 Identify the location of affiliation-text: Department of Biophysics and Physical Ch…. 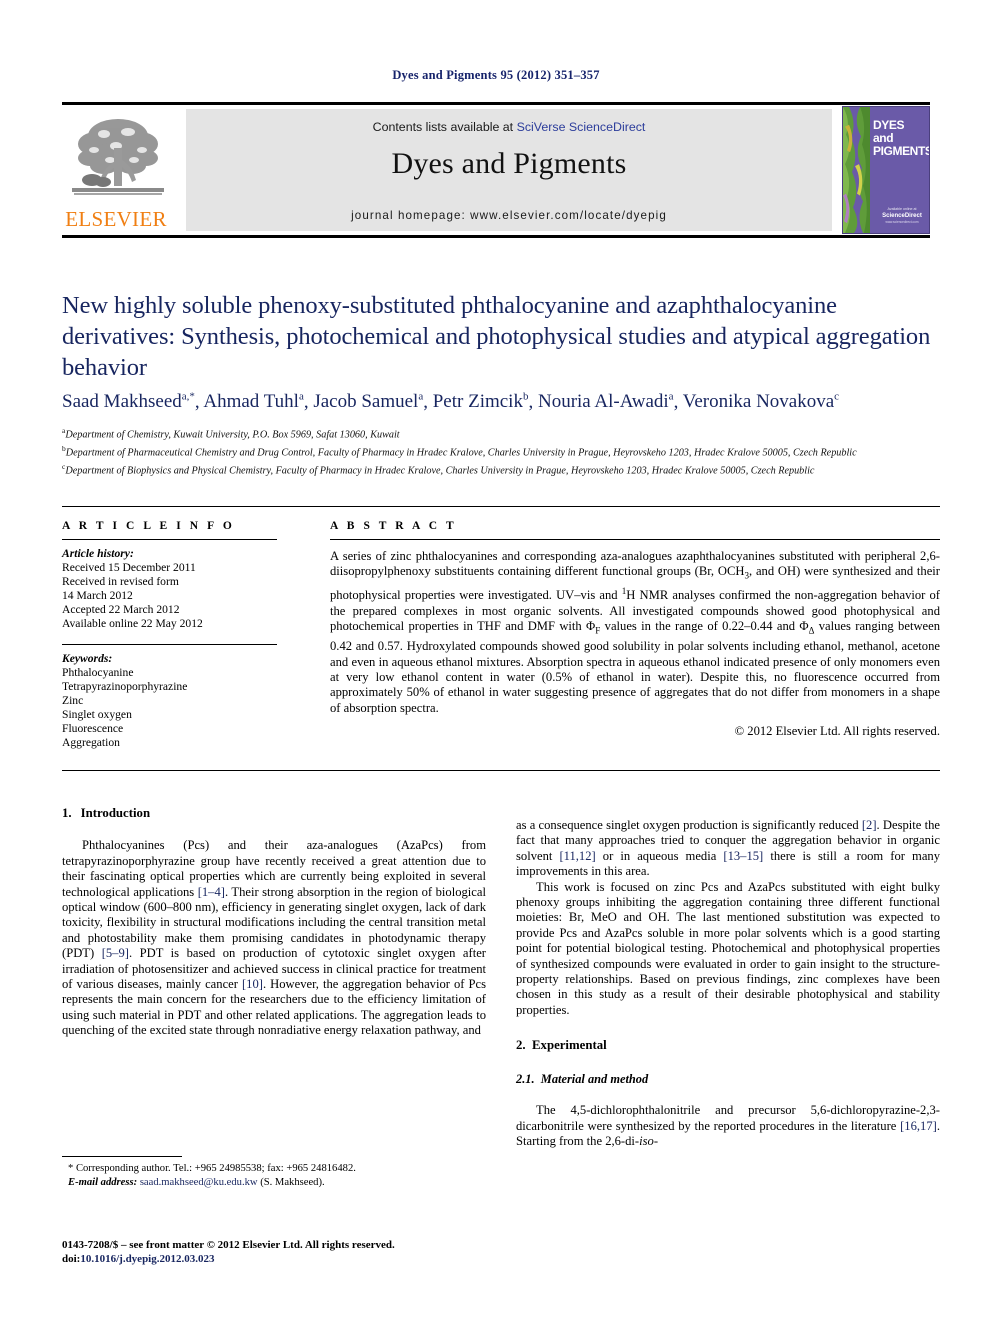
(440, 470).